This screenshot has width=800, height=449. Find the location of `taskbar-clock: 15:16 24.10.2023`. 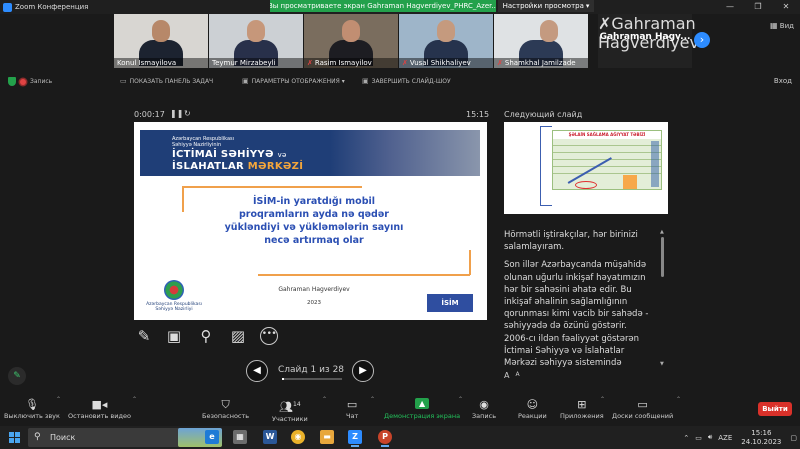

taskbar-clock: 15:16 24.10.2023 is located at coordinates (761, 438).